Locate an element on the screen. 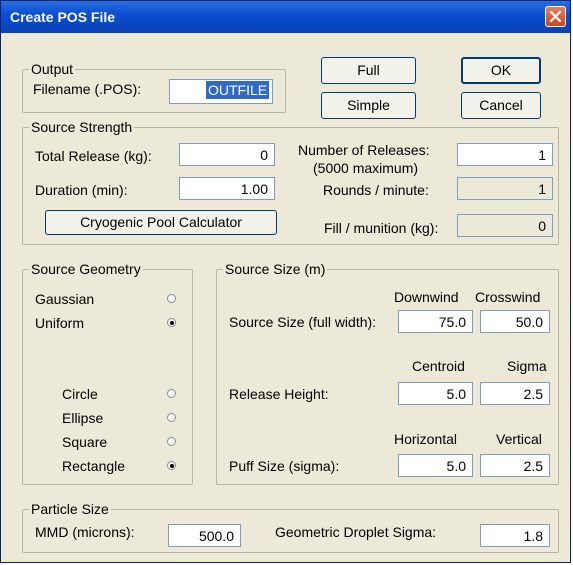 The height and width of the screenshot is (565, 573). downwind-header: Downwind is located at coordinates (426, 297).